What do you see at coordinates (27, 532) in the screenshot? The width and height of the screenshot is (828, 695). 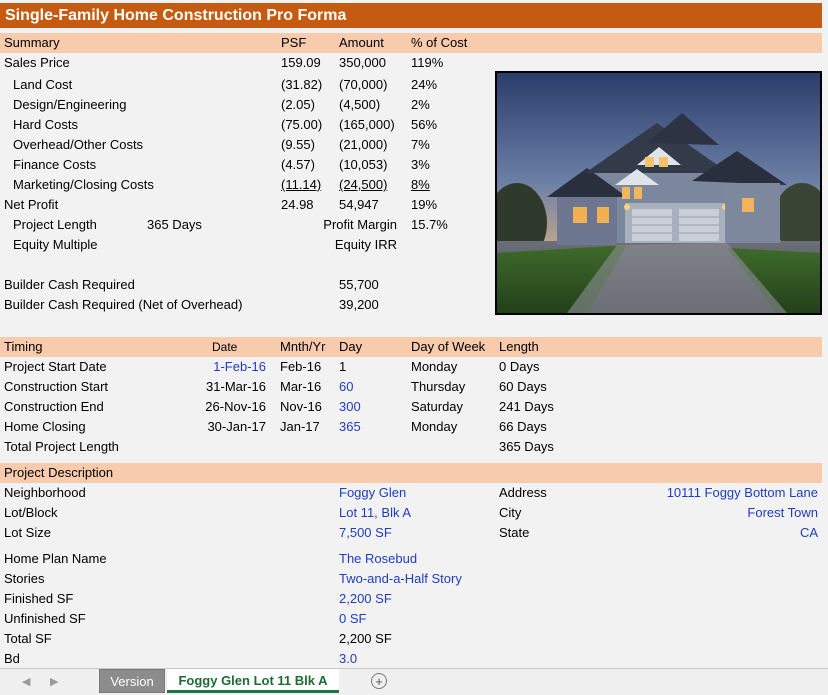 I see `lot-size-label: Lot Size` at bounding box center [27, 532].